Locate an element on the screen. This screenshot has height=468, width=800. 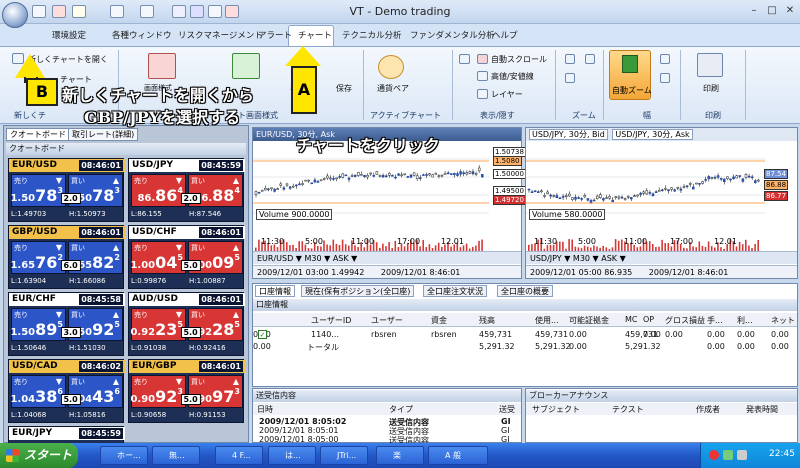
width-increase-icon is located at coordinates (665, 59).